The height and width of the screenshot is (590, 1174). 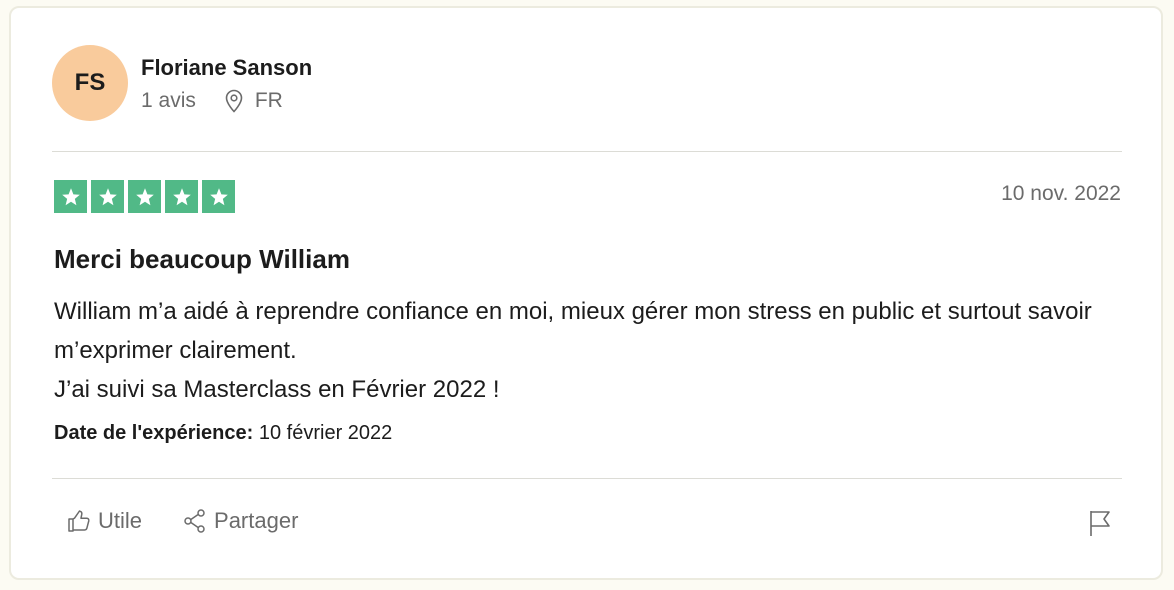 What do you see at coordinates (234, 101) in the screenshot?
I see `location-pin-icon` at bounding box center [234, 101].